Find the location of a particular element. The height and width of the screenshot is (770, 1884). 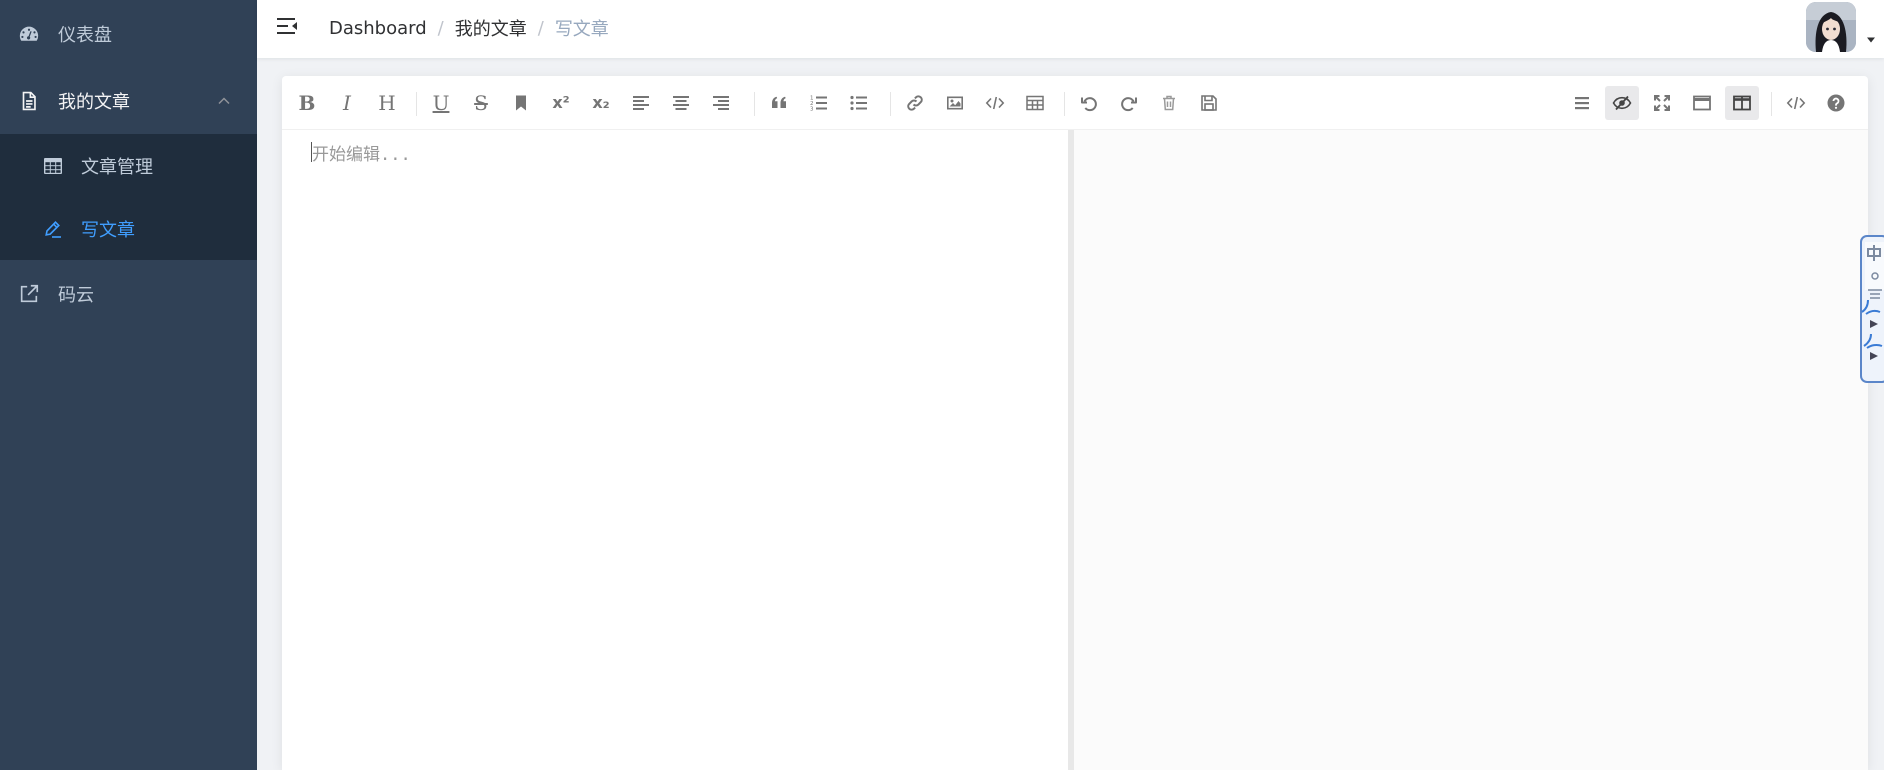

svg-text: 3 is located at coordinates (812, 110).